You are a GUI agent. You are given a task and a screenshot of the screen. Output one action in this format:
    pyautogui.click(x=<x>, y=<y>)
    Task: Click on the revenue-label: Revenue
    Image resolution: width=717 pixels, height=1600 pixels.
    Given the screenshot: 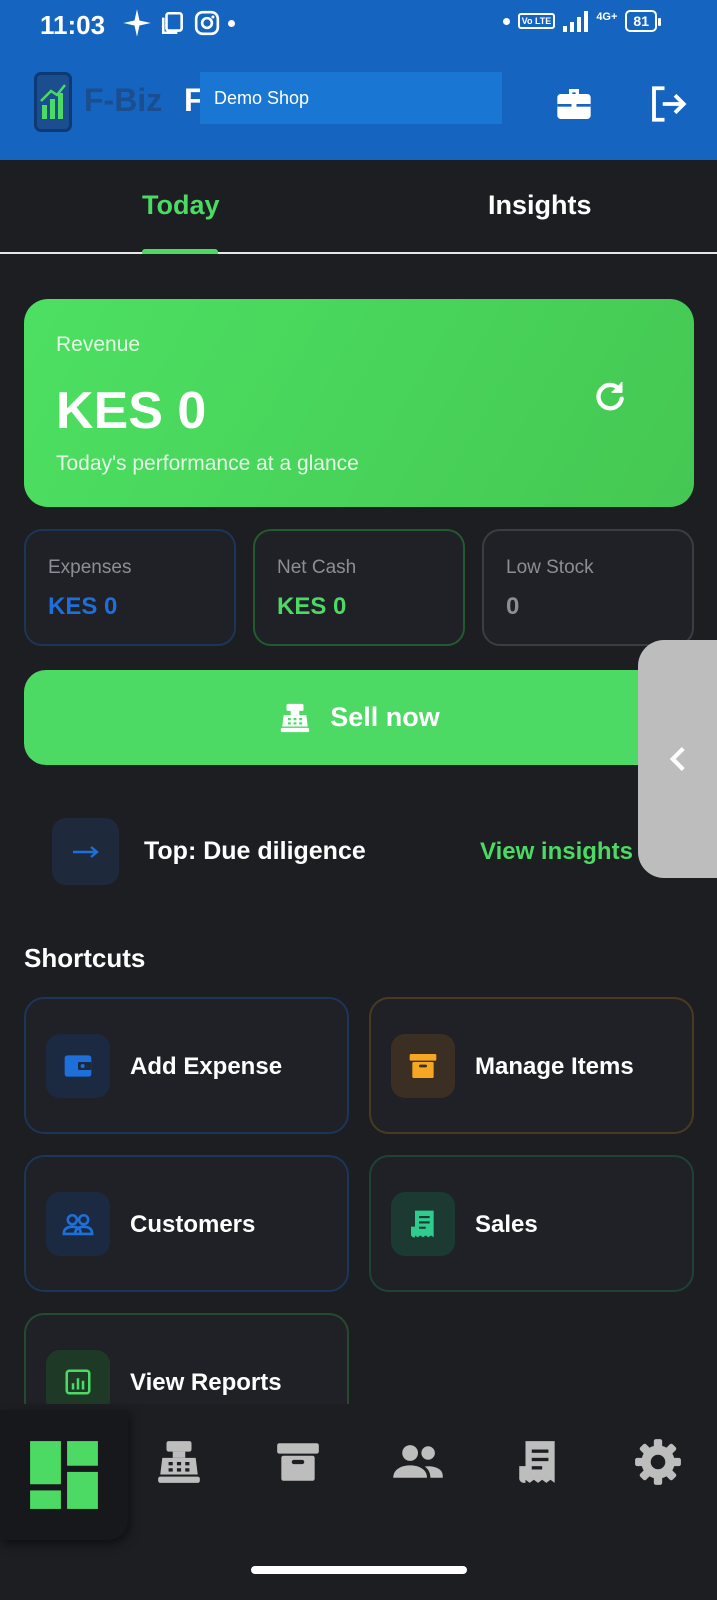 What is the action you would take?
    pyautogui.click(x=98, y=344)
    